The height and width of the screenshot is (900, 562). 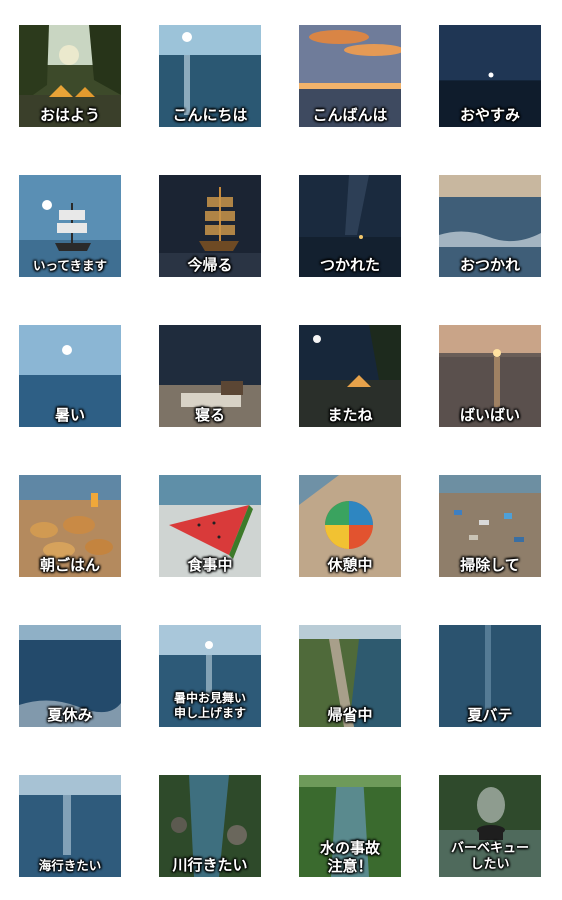 I want to click on sticker-otsukare: おつかれ, so click(x=490, y=226).